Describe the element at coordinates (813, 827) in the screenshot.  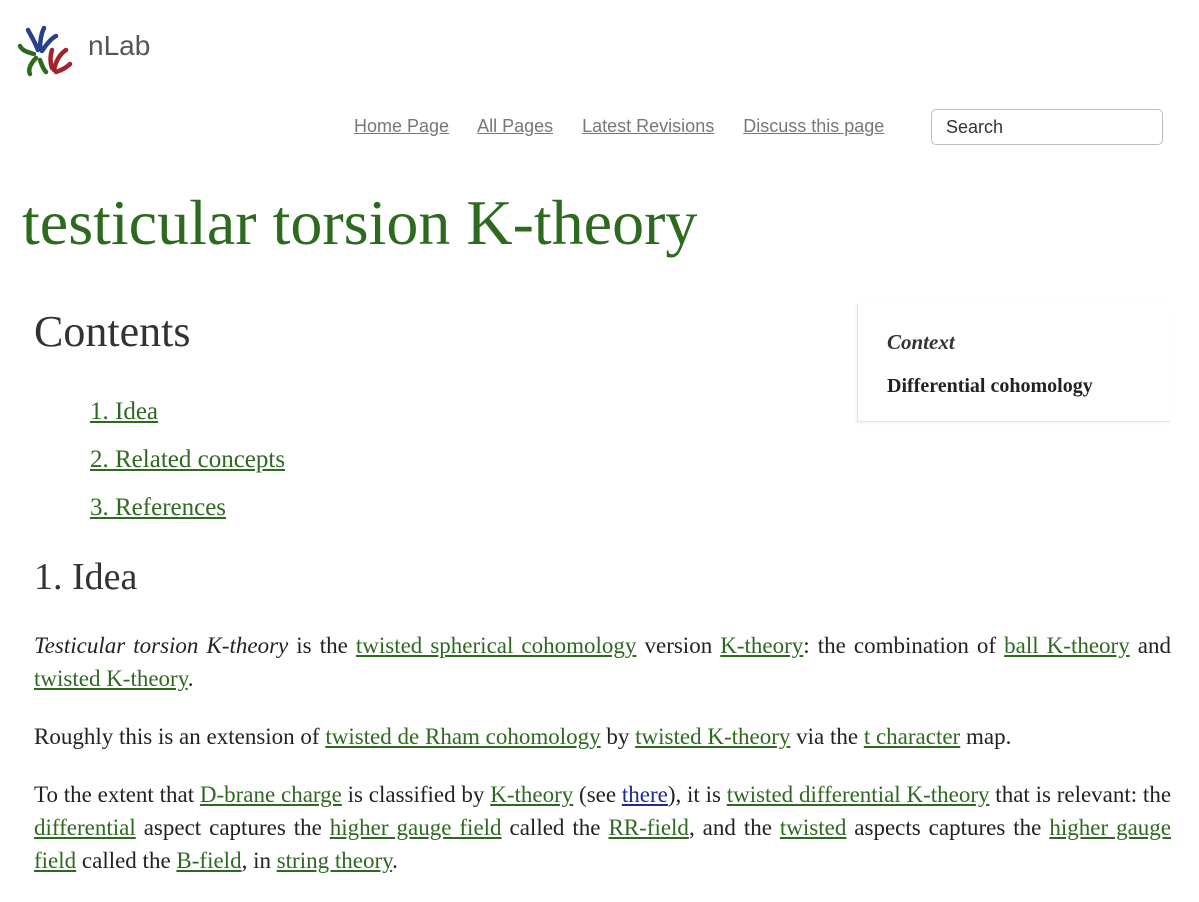
I see `link-twisted: twisted` at that location.